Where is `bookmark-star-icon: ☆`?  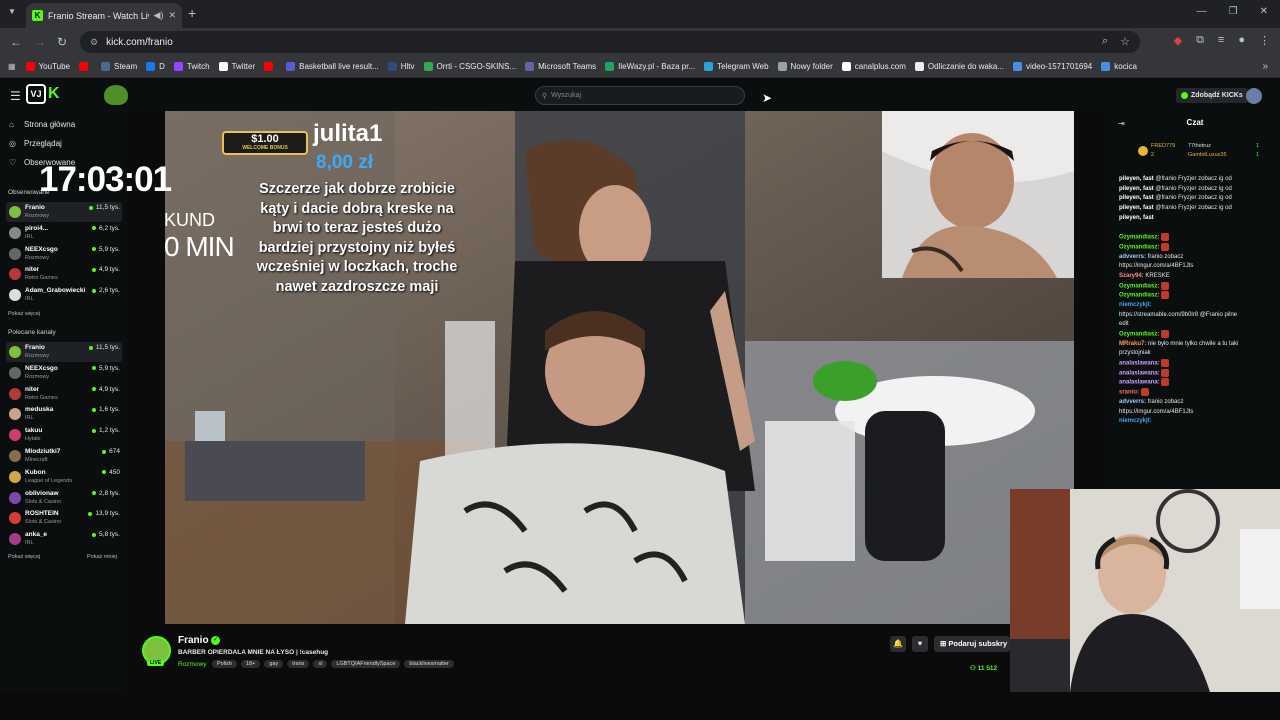 bookmark-star-icon: ☆ is located at coordinates (1125, 41).